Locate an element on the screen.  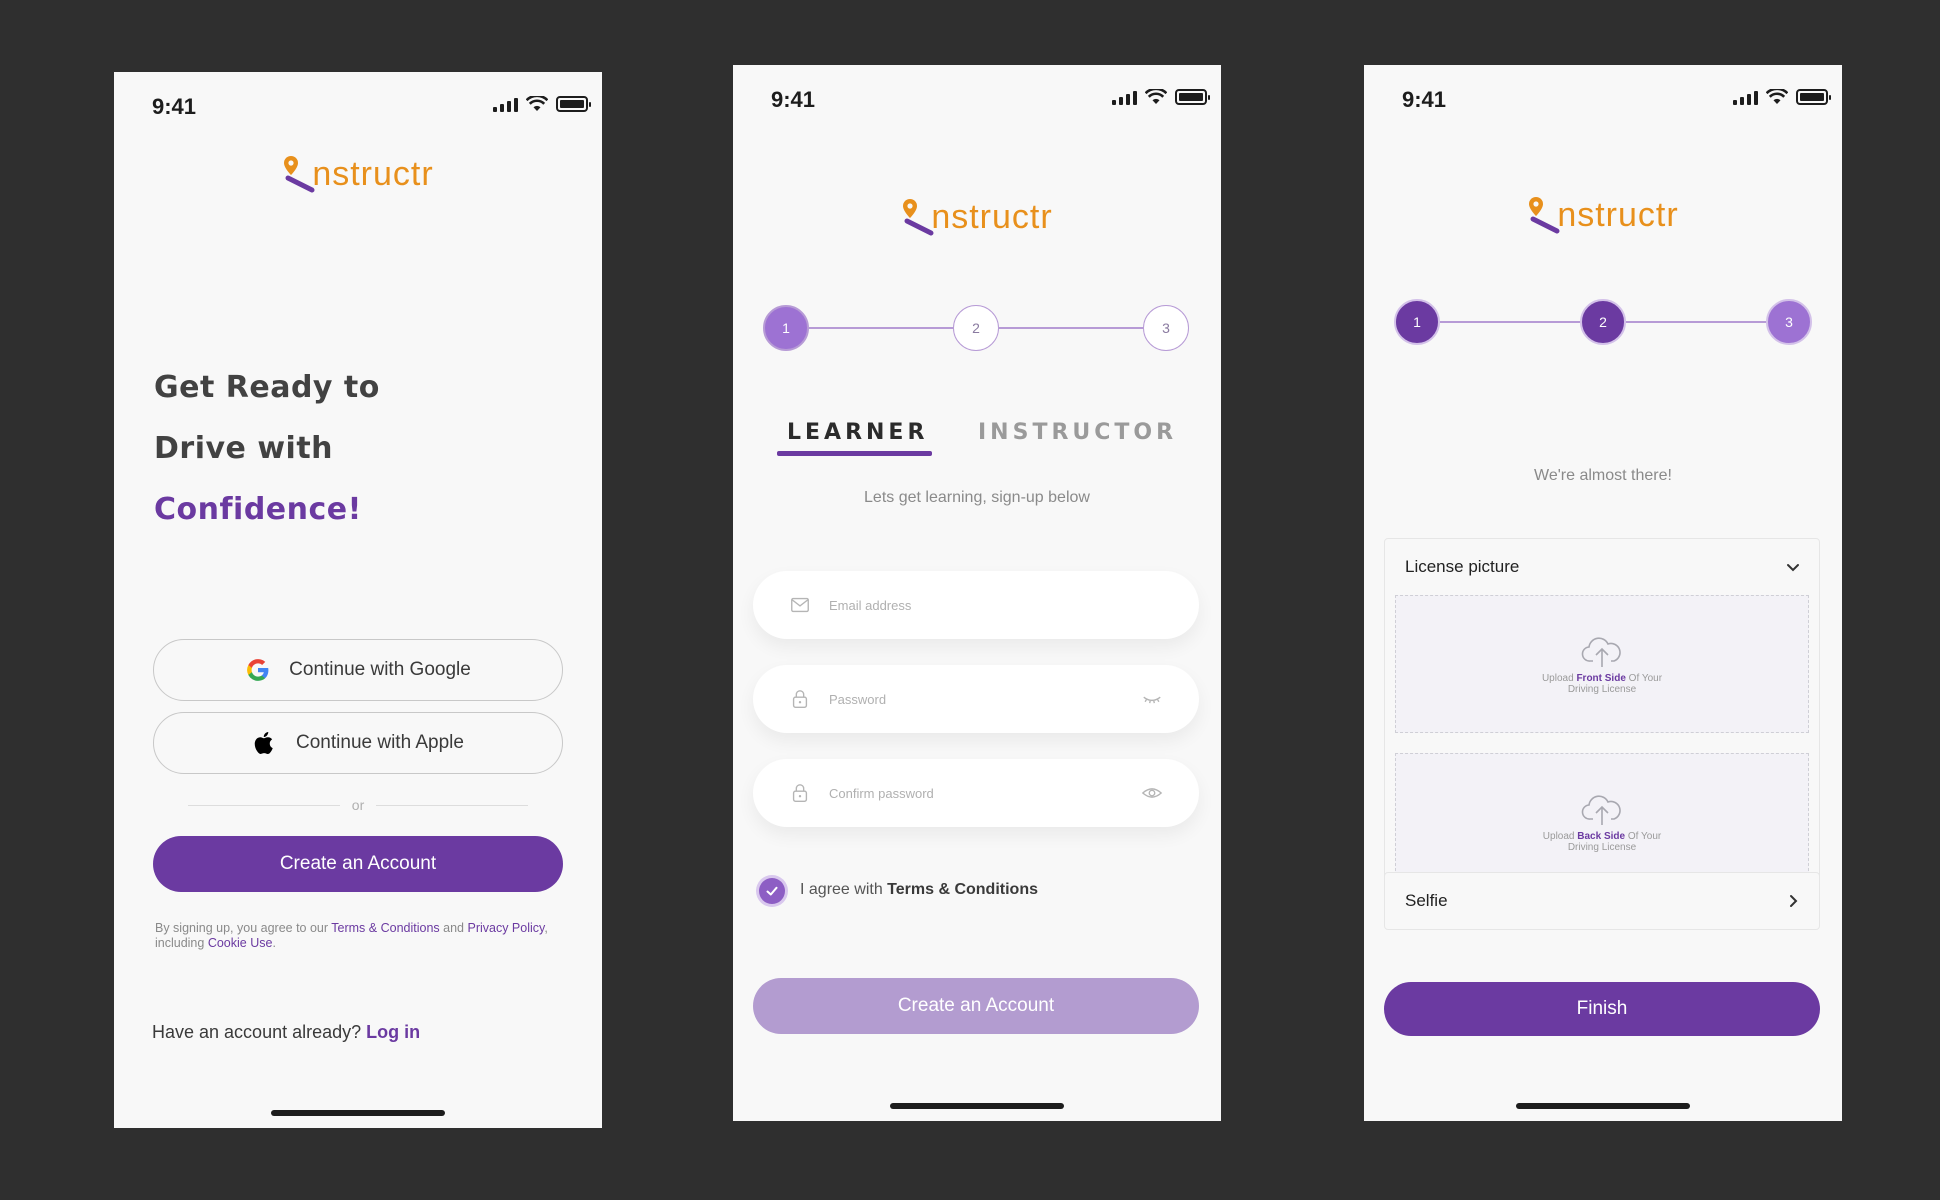
apple-button-label: Continue with Apple is located at coordinates (380, 742).